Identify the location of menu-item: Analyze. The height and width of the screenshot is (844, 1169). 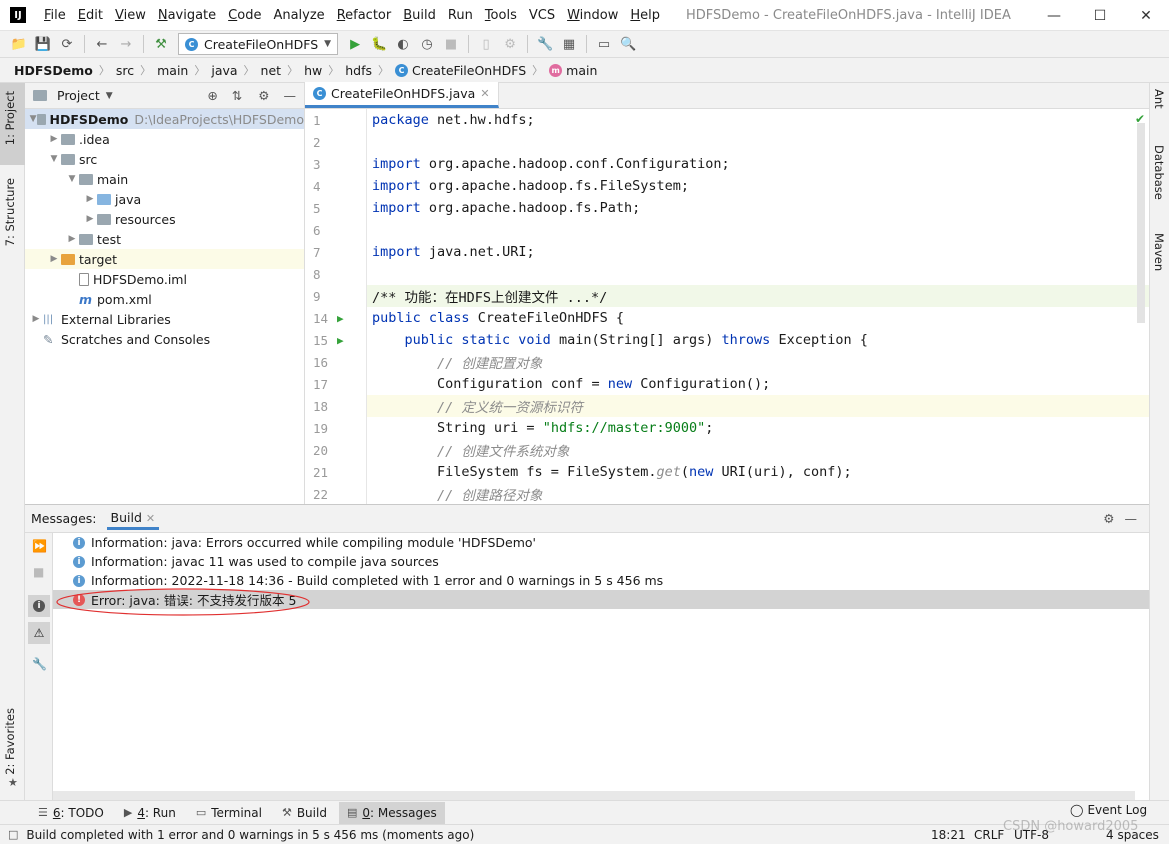
(298, 15).